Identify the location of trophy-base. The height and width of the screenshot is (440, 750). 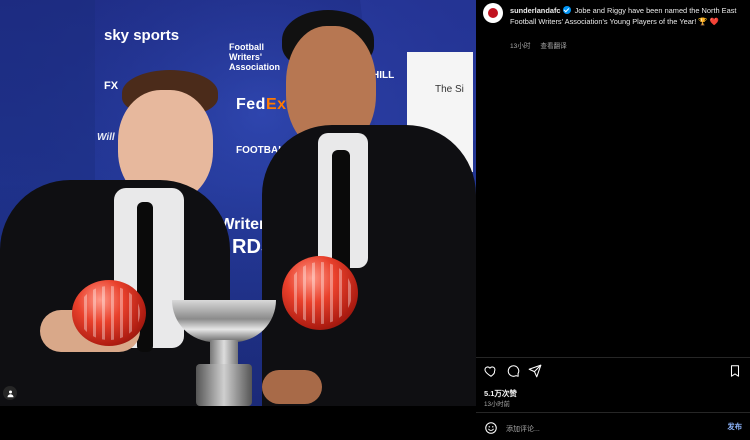
(224, 385).